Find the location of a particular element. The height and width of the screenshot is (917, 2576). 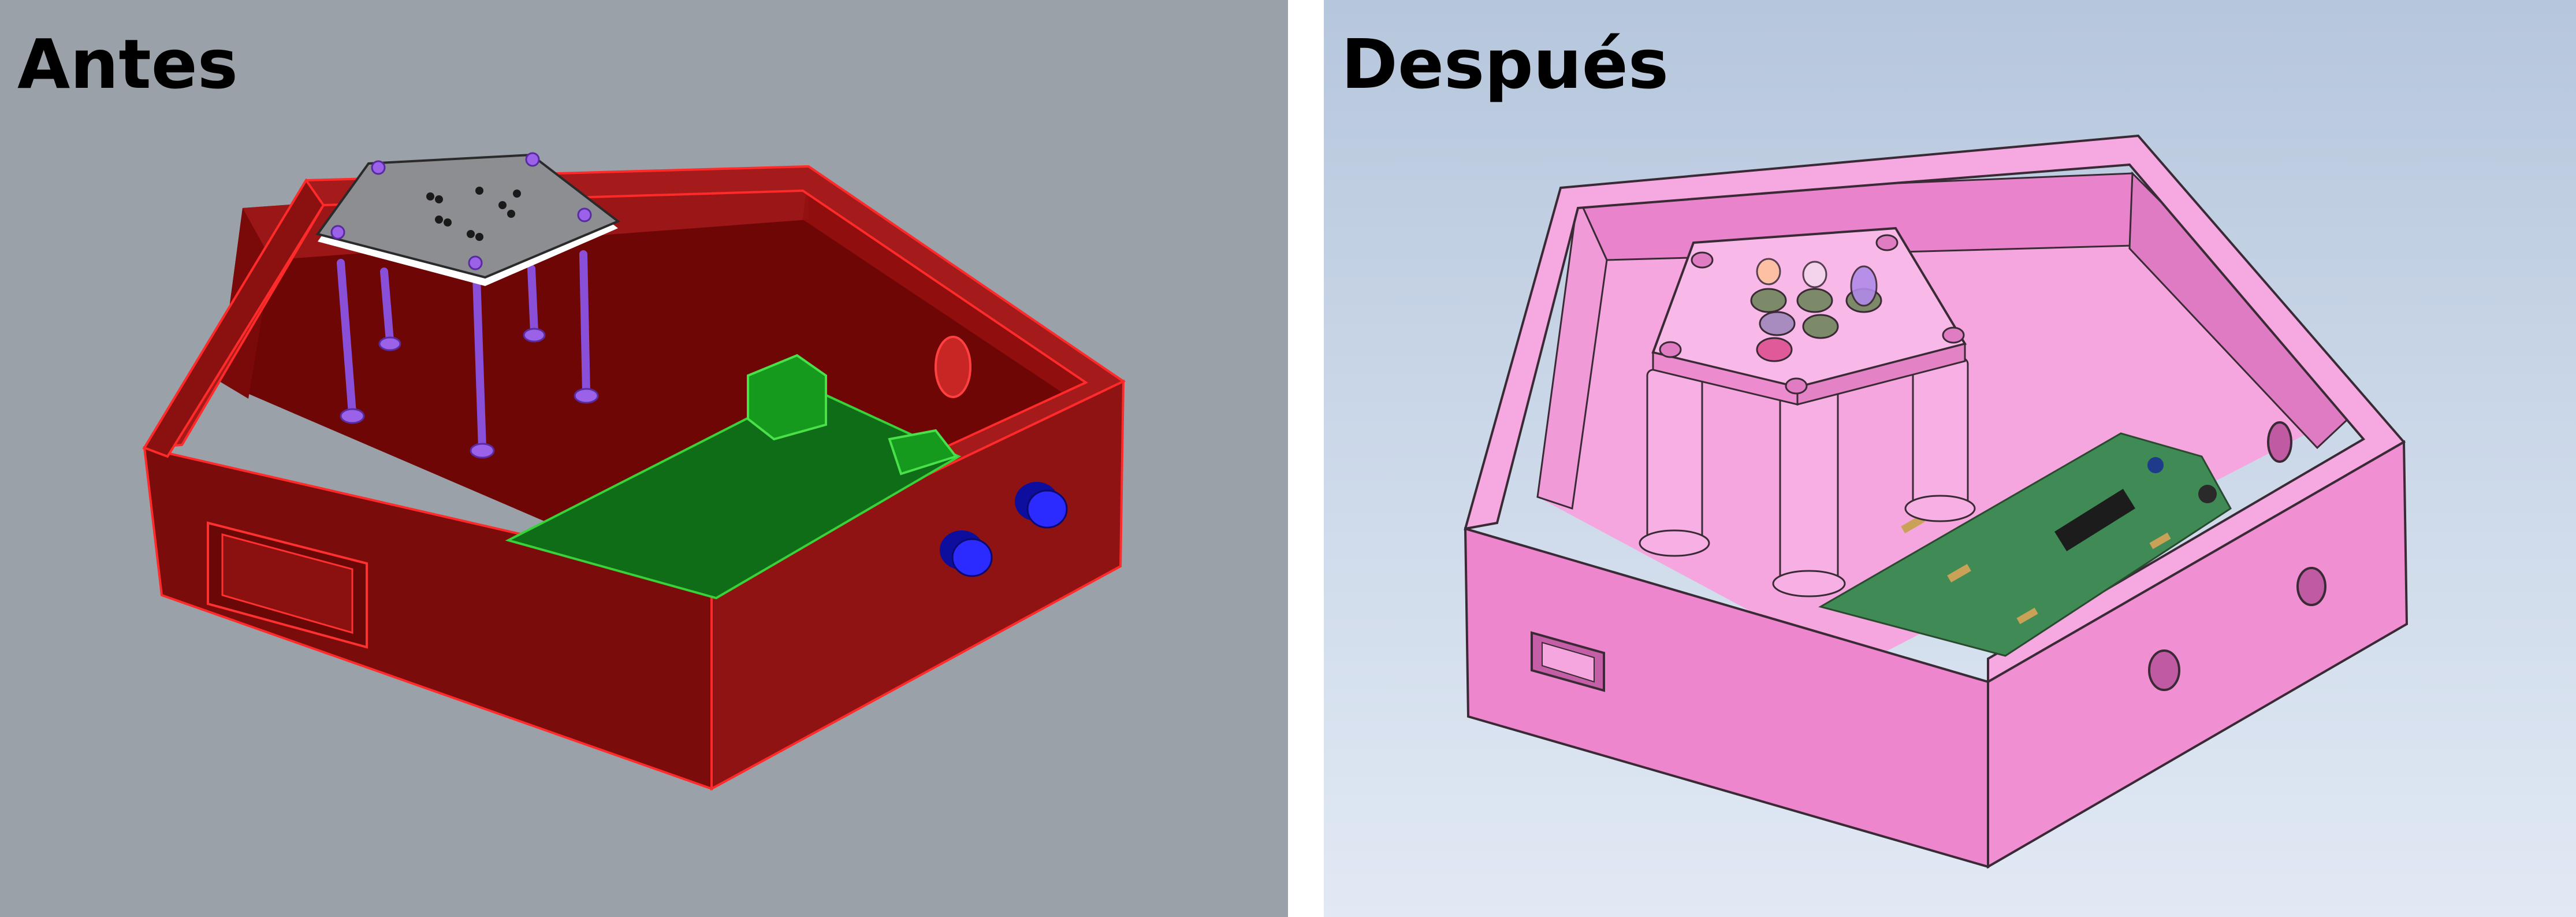

side-hole-before is located at coordinates (953, 367).